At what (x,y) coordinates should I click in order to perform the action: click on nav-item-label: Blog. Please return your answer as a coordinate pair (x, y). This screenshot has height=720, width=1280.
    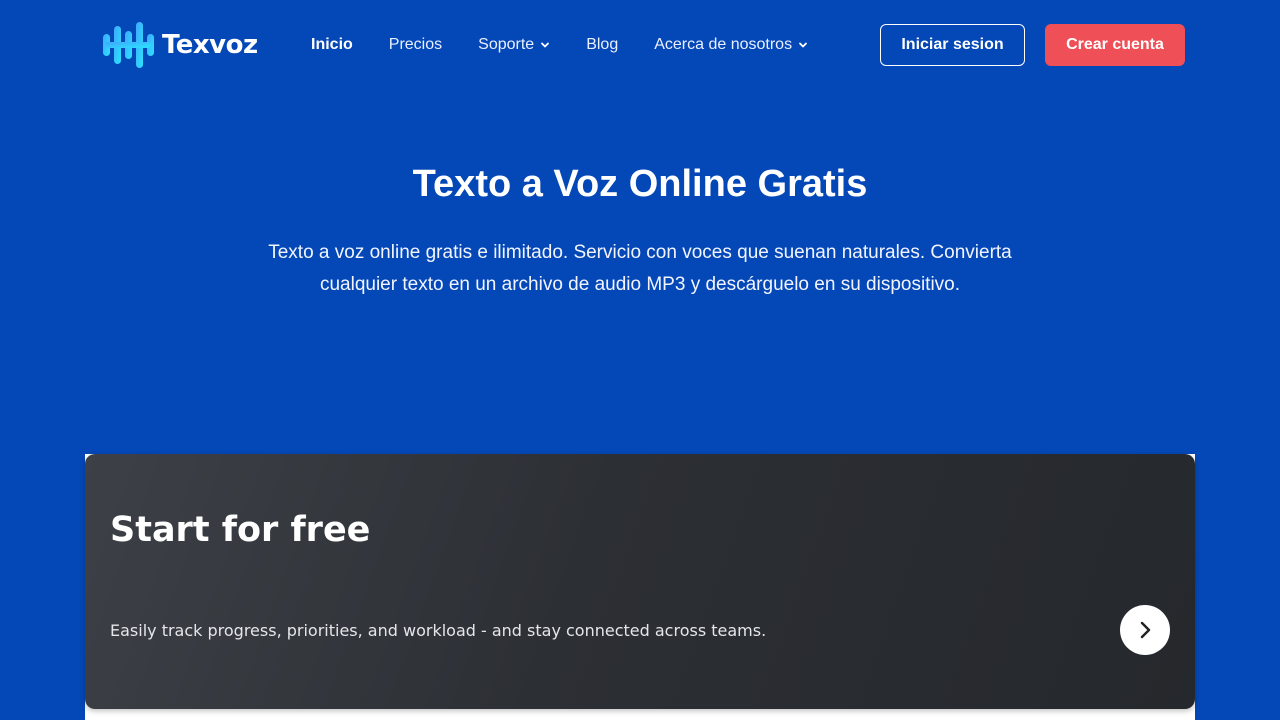
    Looking at the image, I should click on (602, 44).